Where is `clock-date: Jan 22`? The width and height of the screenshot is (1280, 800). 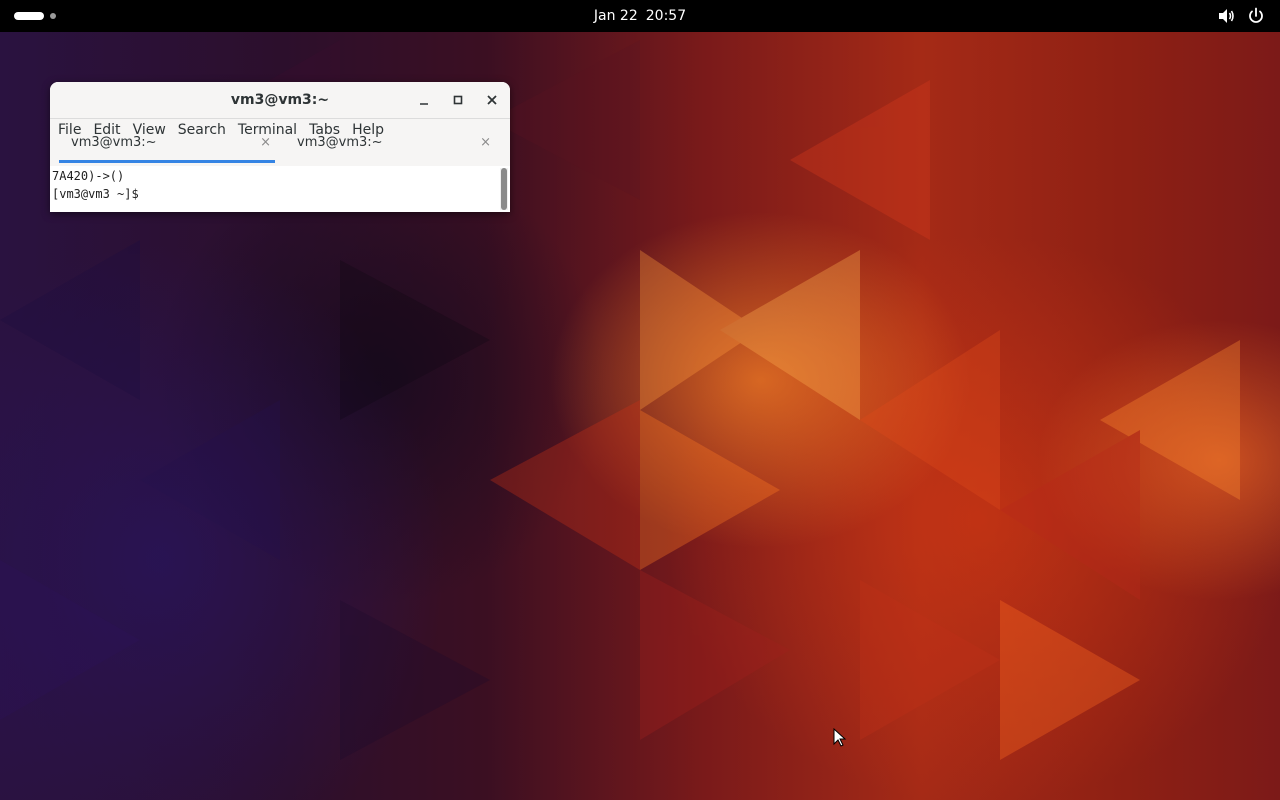
clock-date: Jan 22 is located at coordinates (615, 16).